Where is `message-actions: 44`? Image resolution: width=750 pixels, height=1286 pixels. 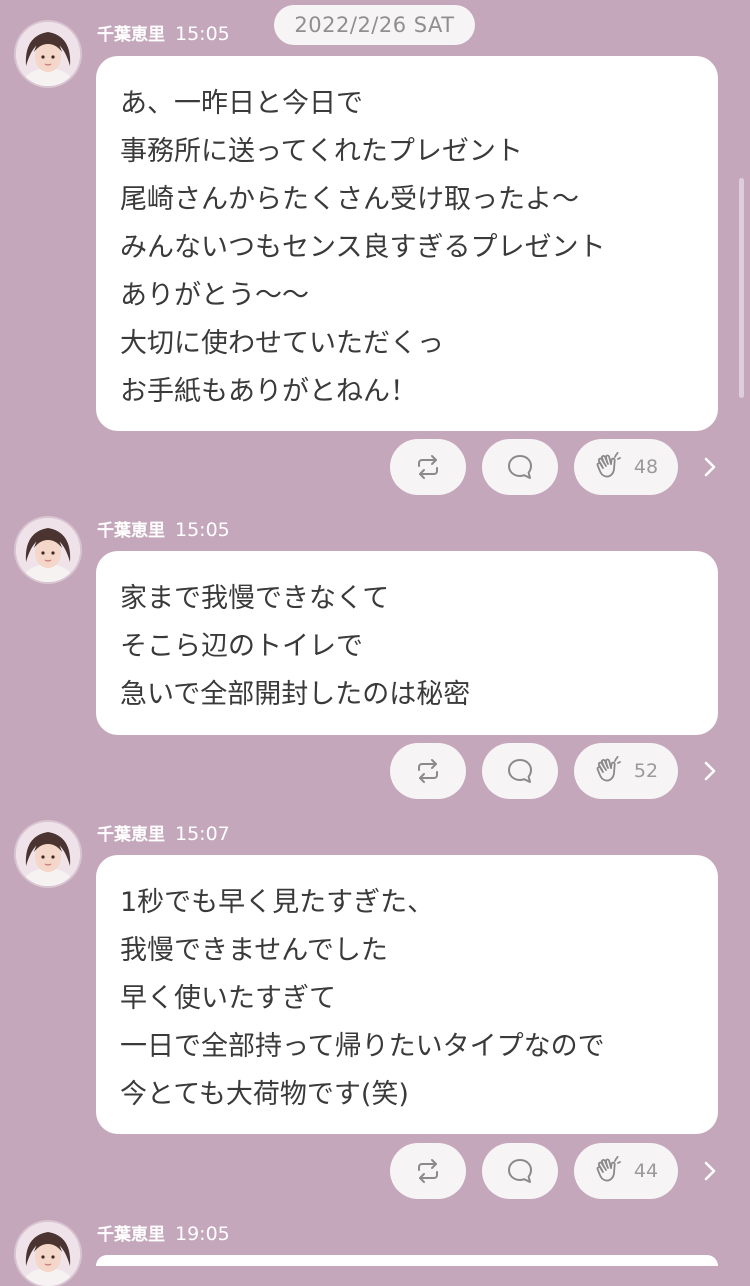 message-actions: 44 is located at coordinates (560, 1171).